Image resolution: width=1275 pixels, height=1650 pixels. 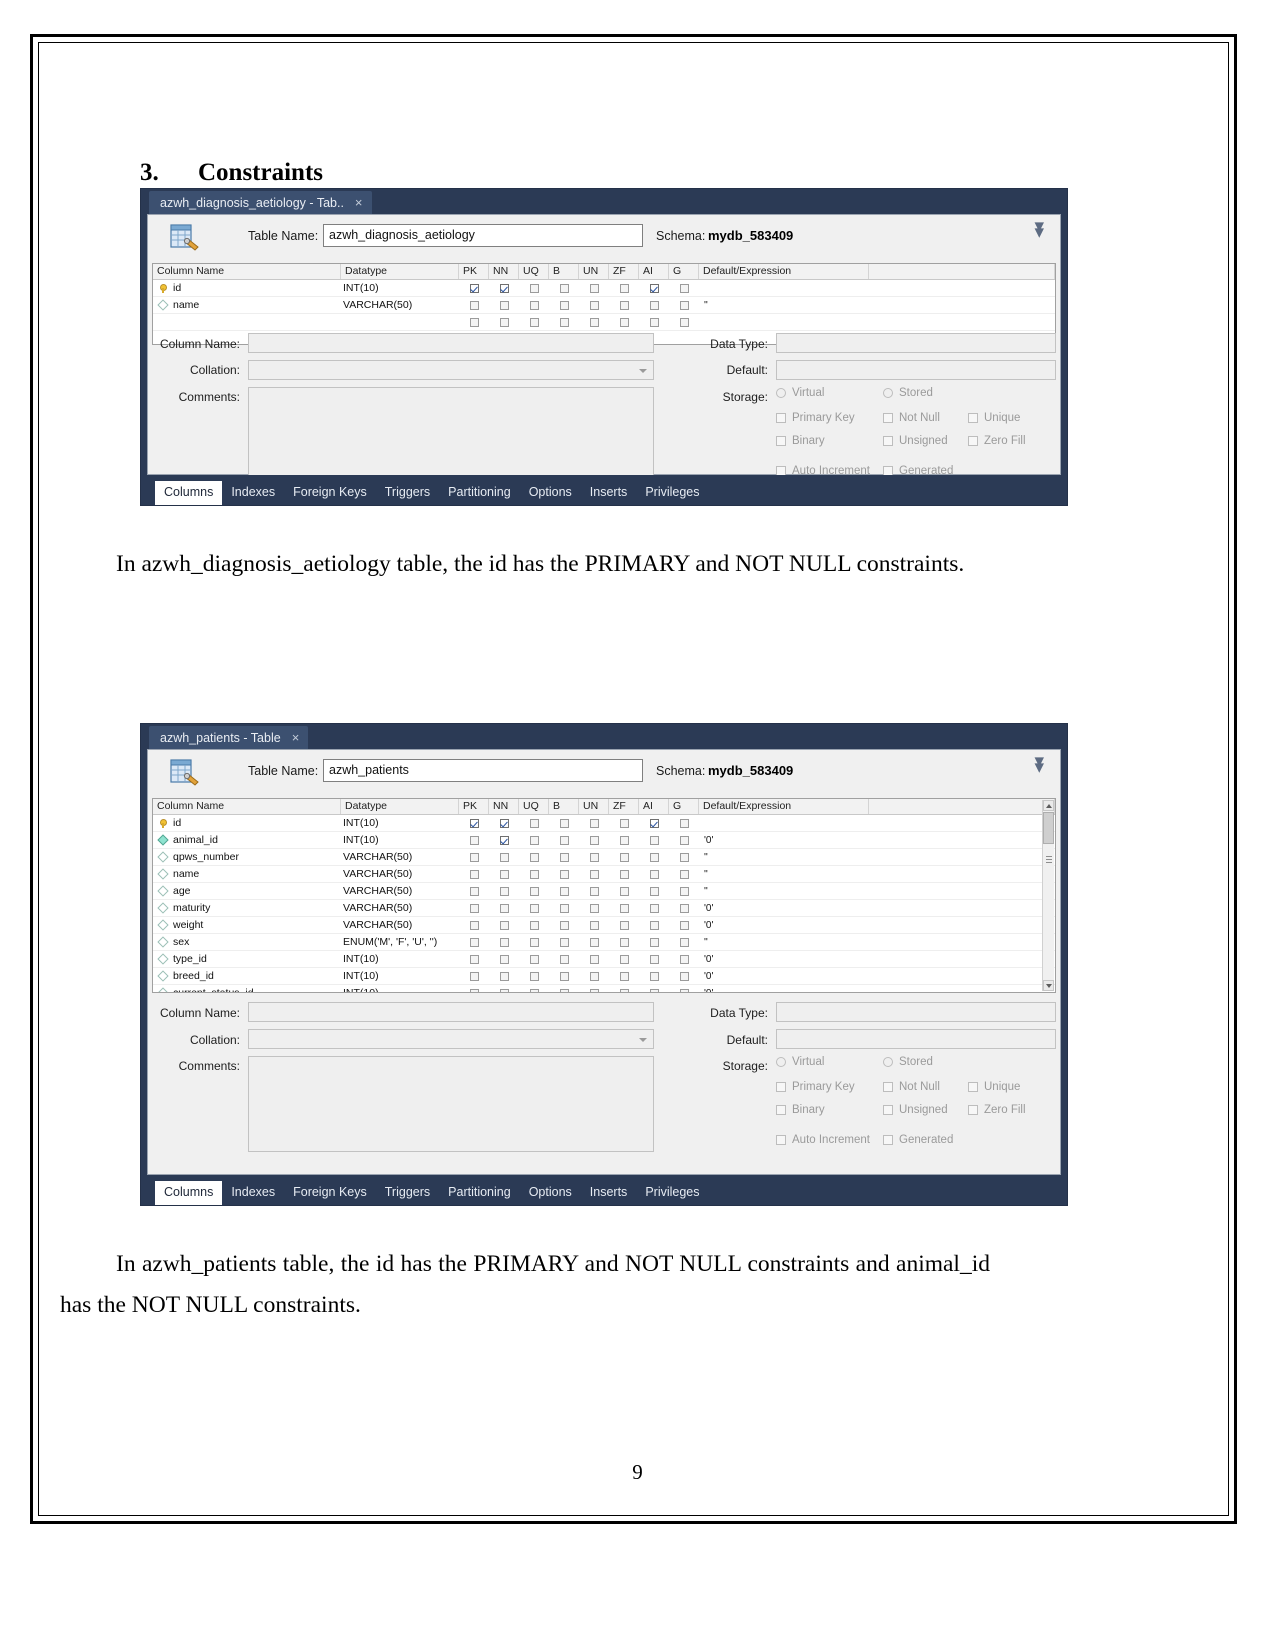 What do you see at coordinates (604, 976) in the screenshot?
I see `table-row: breed_id INT(10) '0'` at bounding box center [604, 976].